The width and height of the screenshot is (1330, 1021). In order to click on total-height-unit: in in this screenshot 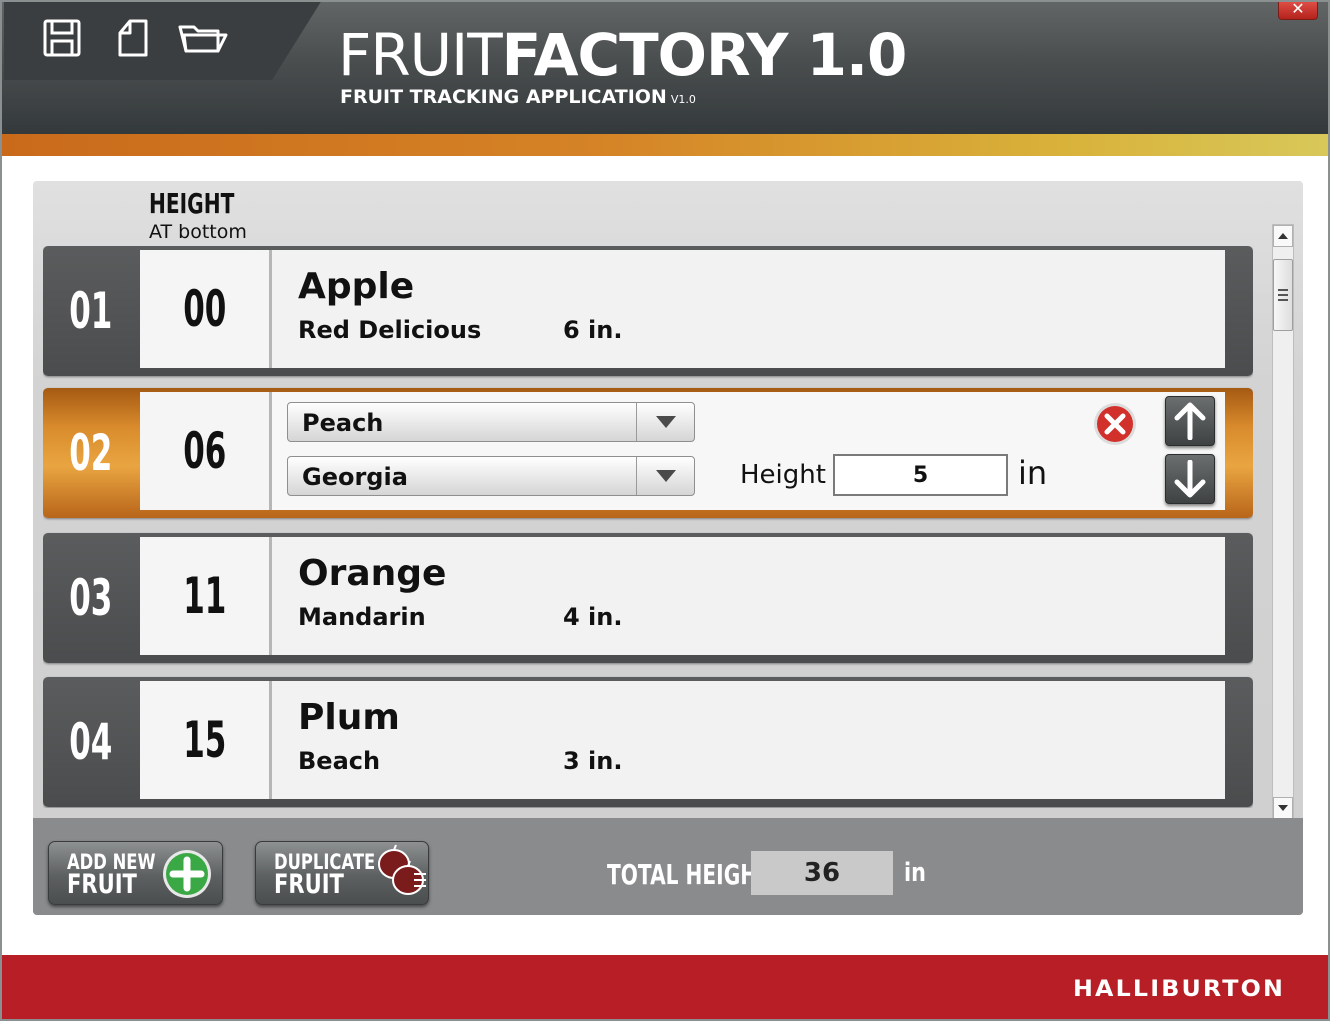, I will do `click(915, 873)`.